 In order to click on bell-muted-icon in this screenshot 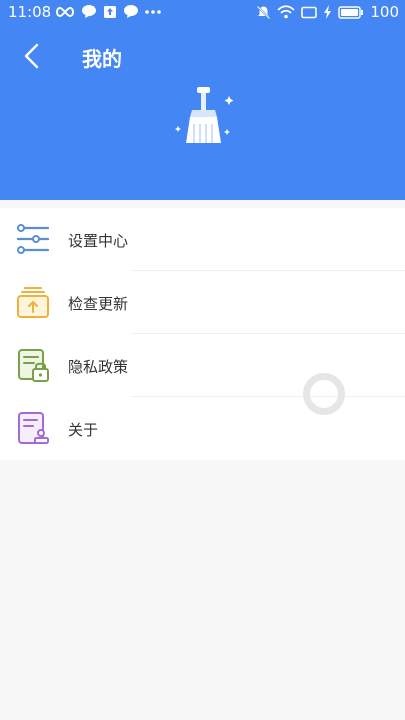, I will do `click(264, 12)`.